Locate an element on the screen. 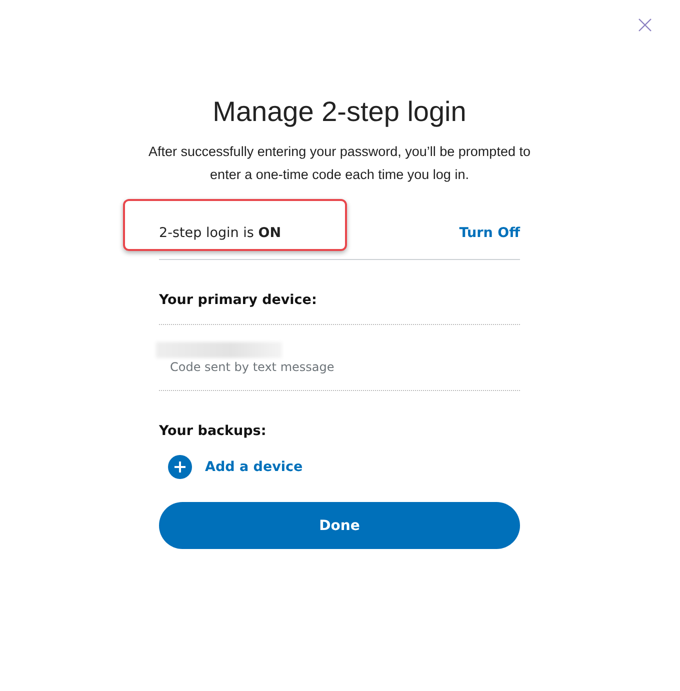 This screenshot has width=680, height=691. device-caption: Code sent by text message is located at coordinates (253, 367).